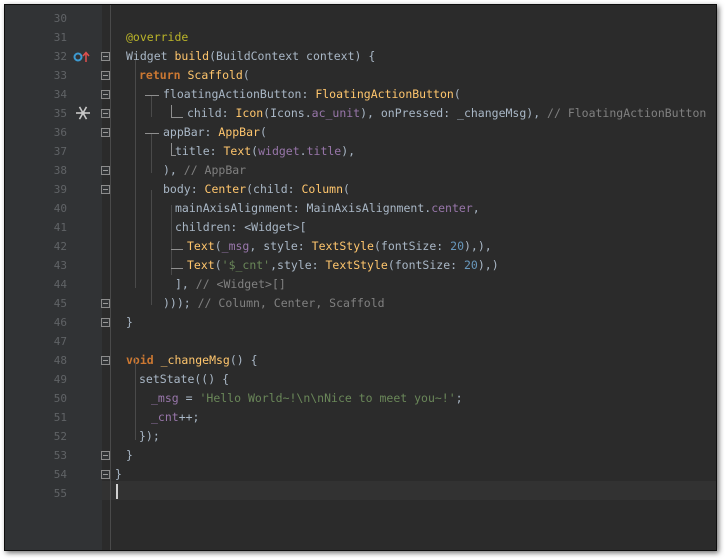 Image resolution: width=725 pixels, height=560 pixels. I want to click on code-token: Icon, so click(249, 113).